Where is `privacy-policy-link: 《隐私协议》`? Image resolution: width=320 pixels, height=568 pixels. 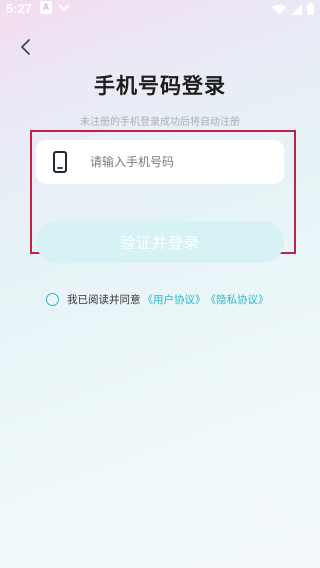
privacy-policy-link: 《隐私协议》 is located at coordinates (237, 299).